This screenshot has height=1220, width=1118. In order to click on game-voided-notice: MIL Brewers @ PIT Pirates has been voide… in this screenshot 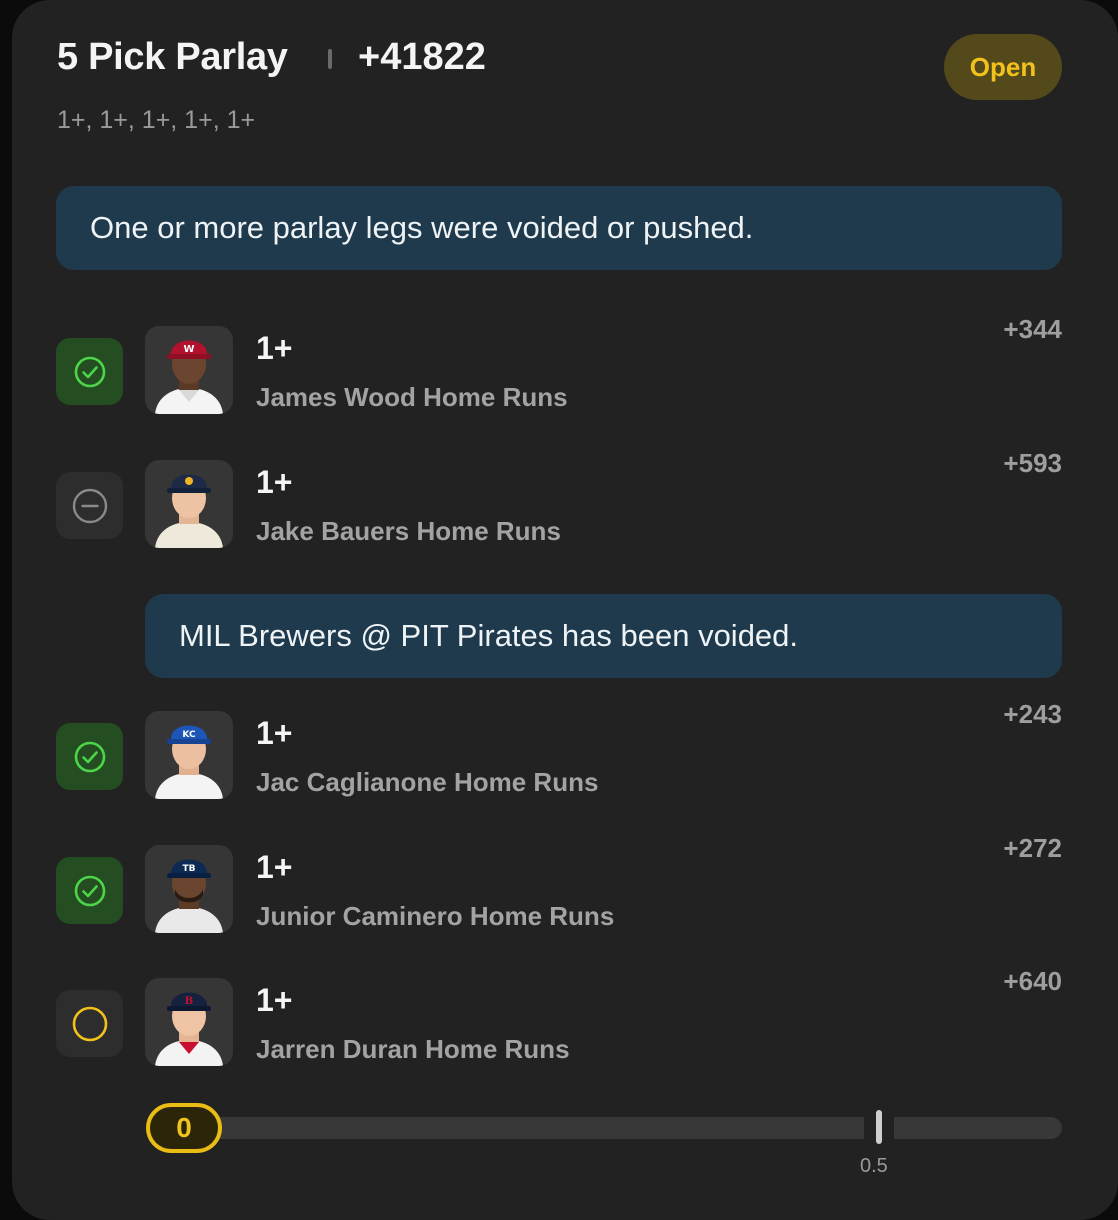, I will do `click(603, 636)`.